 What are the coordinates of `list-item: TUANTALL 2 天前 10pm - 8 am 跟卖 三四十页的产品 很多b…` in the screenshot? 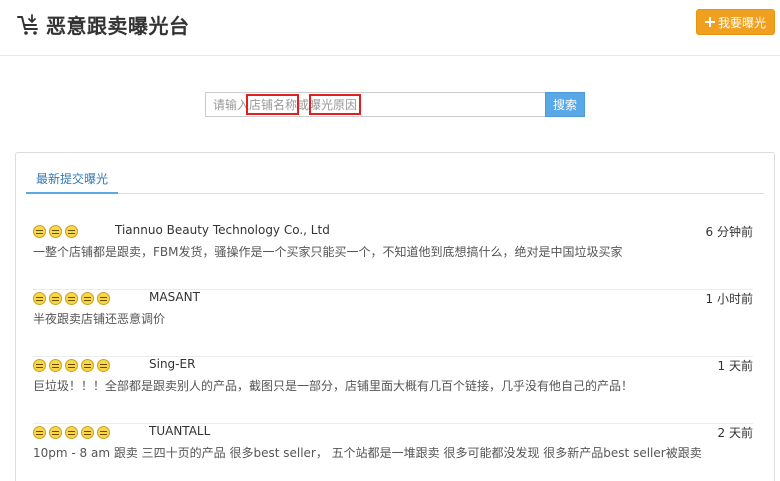 It's located at (393, 452).